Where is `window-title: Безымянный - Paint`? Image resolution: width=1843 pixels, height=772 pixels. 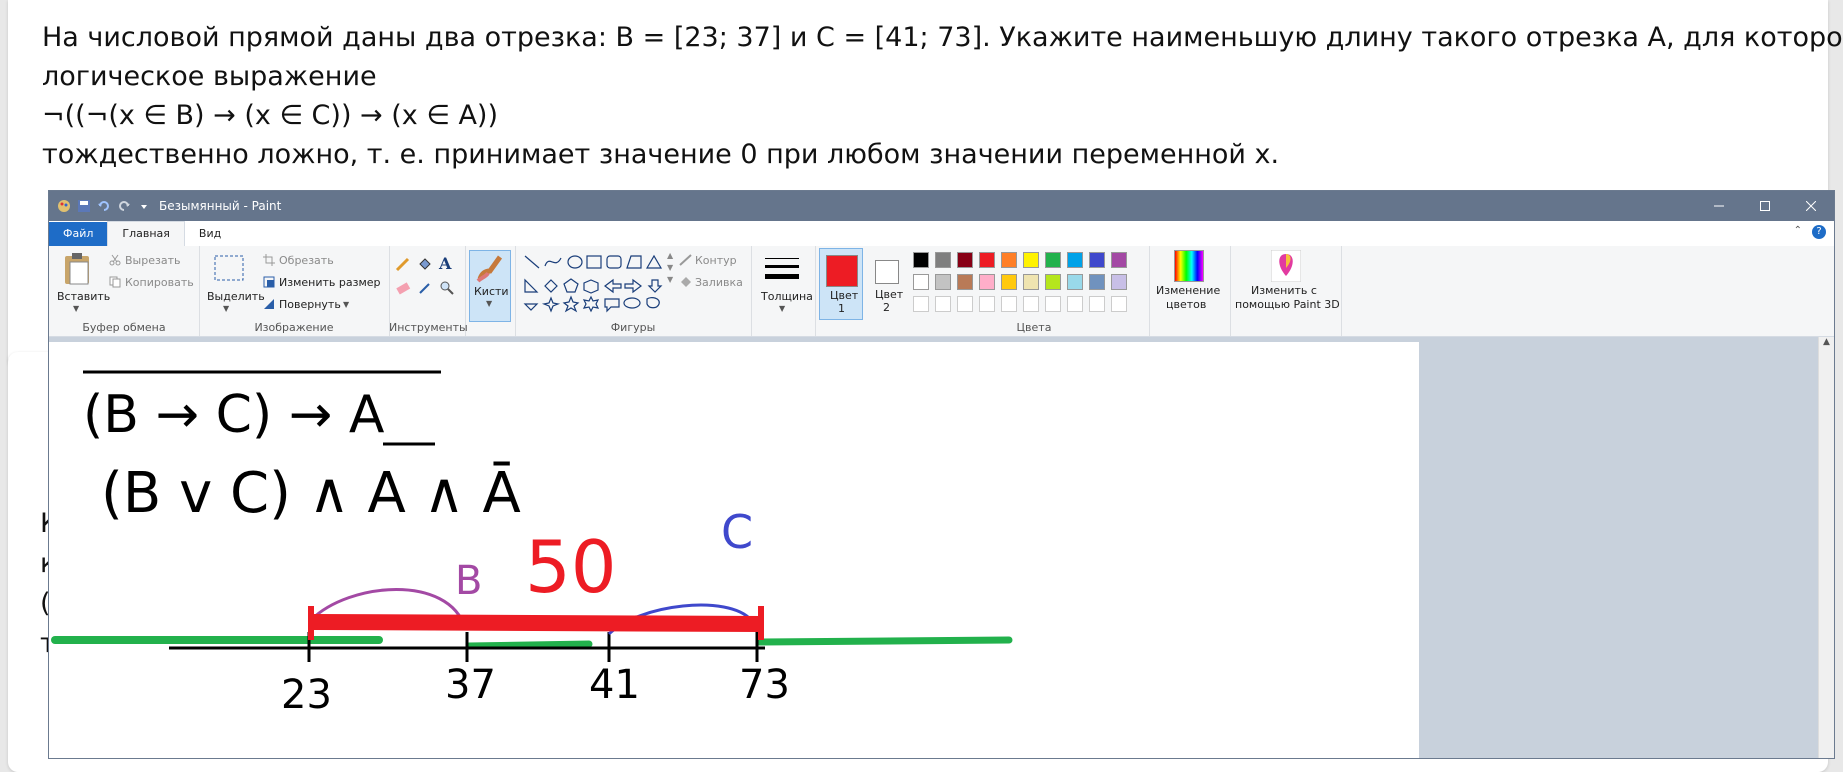 window-title: Безымянный - Paint is located at coordinates (220, 206).